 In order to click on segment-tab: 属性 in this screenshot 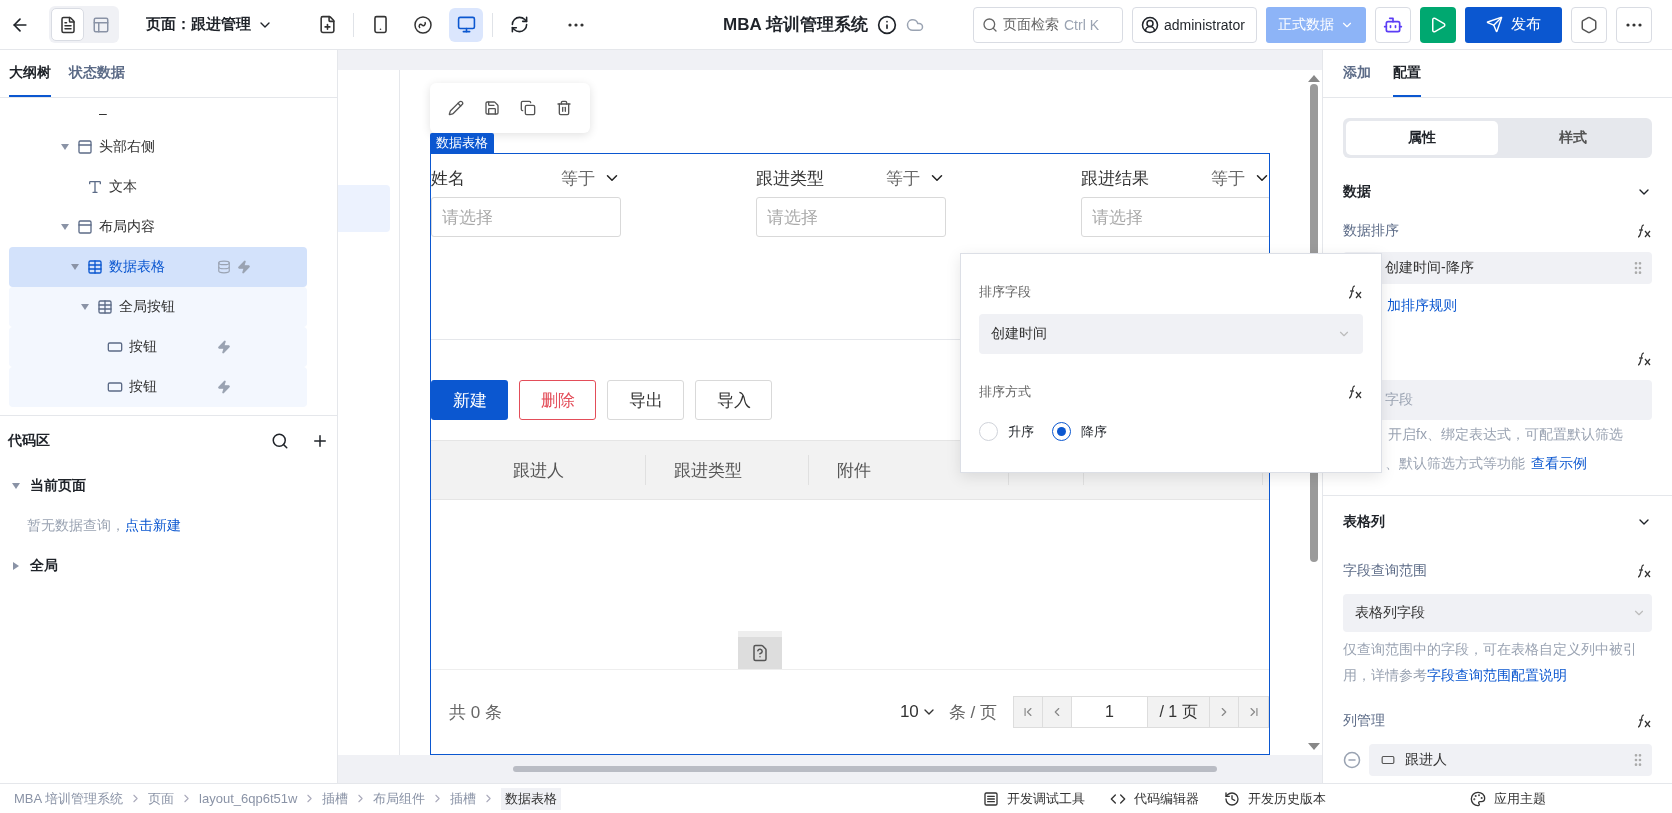, I will do `click(1422, 138)`.